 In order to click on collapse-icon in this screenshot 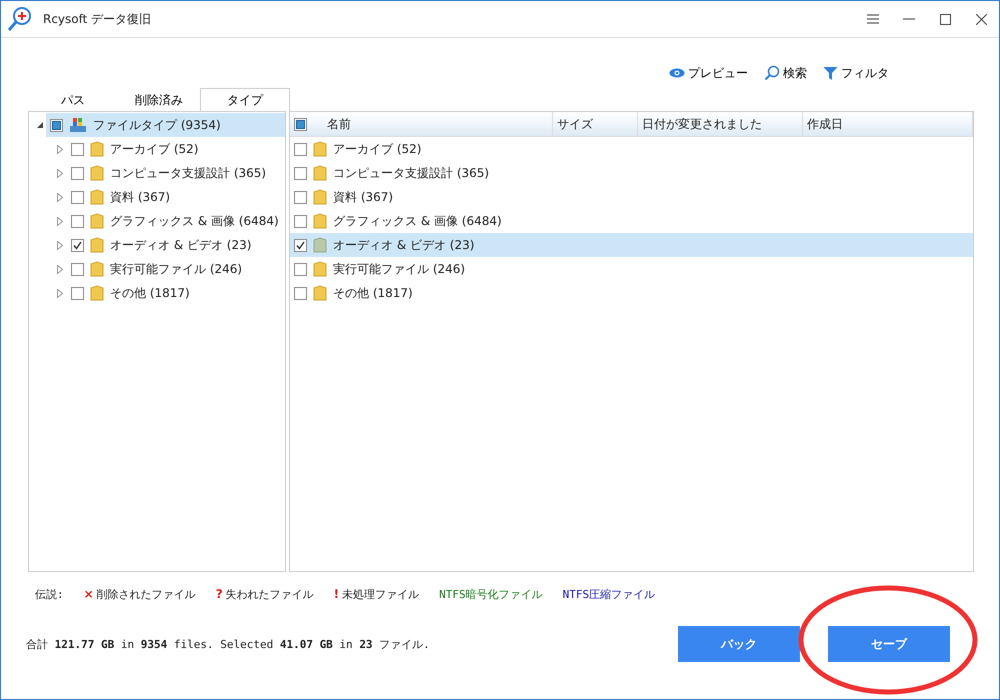, I will do `click(40, 125)`.